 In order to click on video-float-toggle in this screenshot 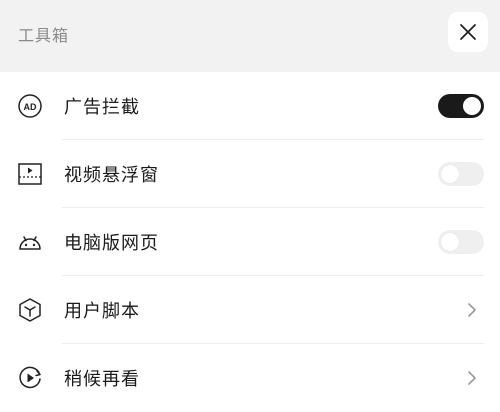, I will do `click(461, 174)`.